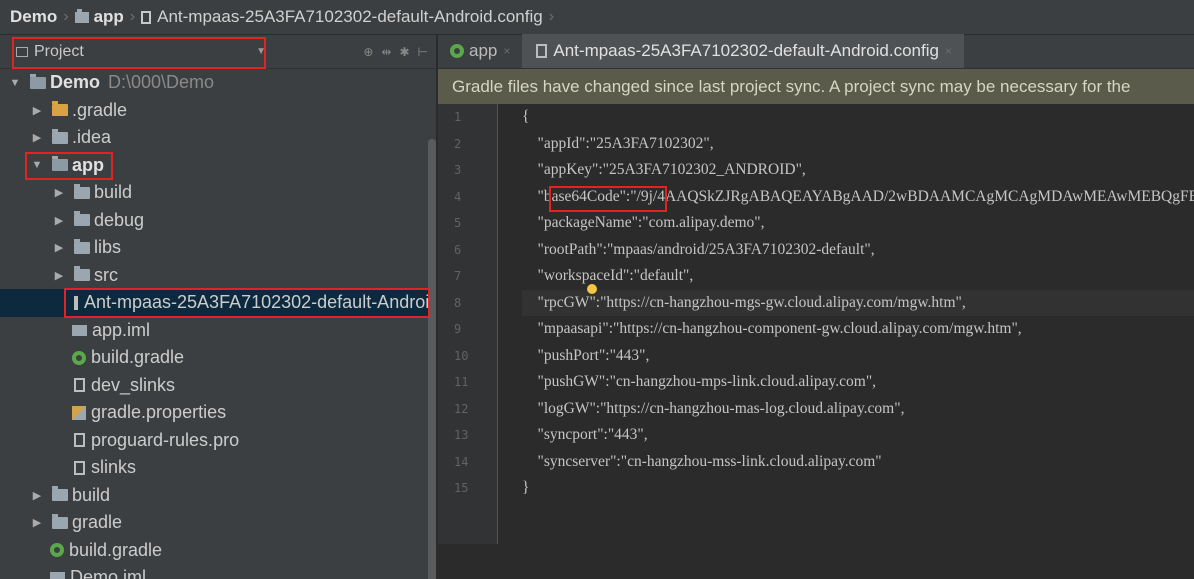 This screenshot has height=579, width=1194. I want to click on tree-row-build: ▶ build, so click(218, 193).